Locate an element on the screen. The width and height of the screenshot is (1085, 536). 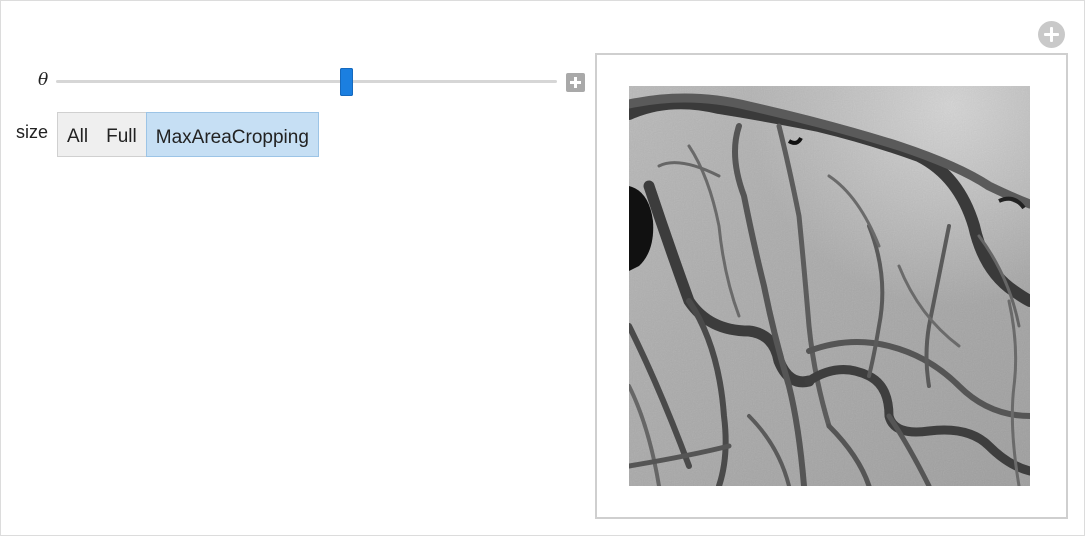
theta-slider-thumb is located at coordinates (346, 82).